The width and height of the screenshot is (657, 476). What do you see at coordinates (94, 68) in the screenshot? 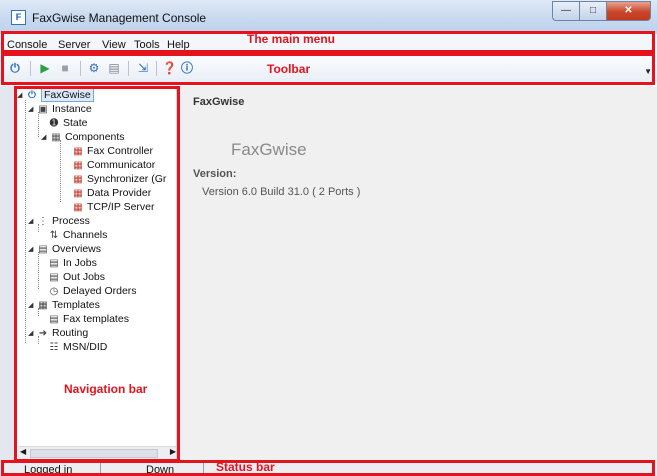
I see `gear-icon: ⚙` at bounding box center [94, 68].